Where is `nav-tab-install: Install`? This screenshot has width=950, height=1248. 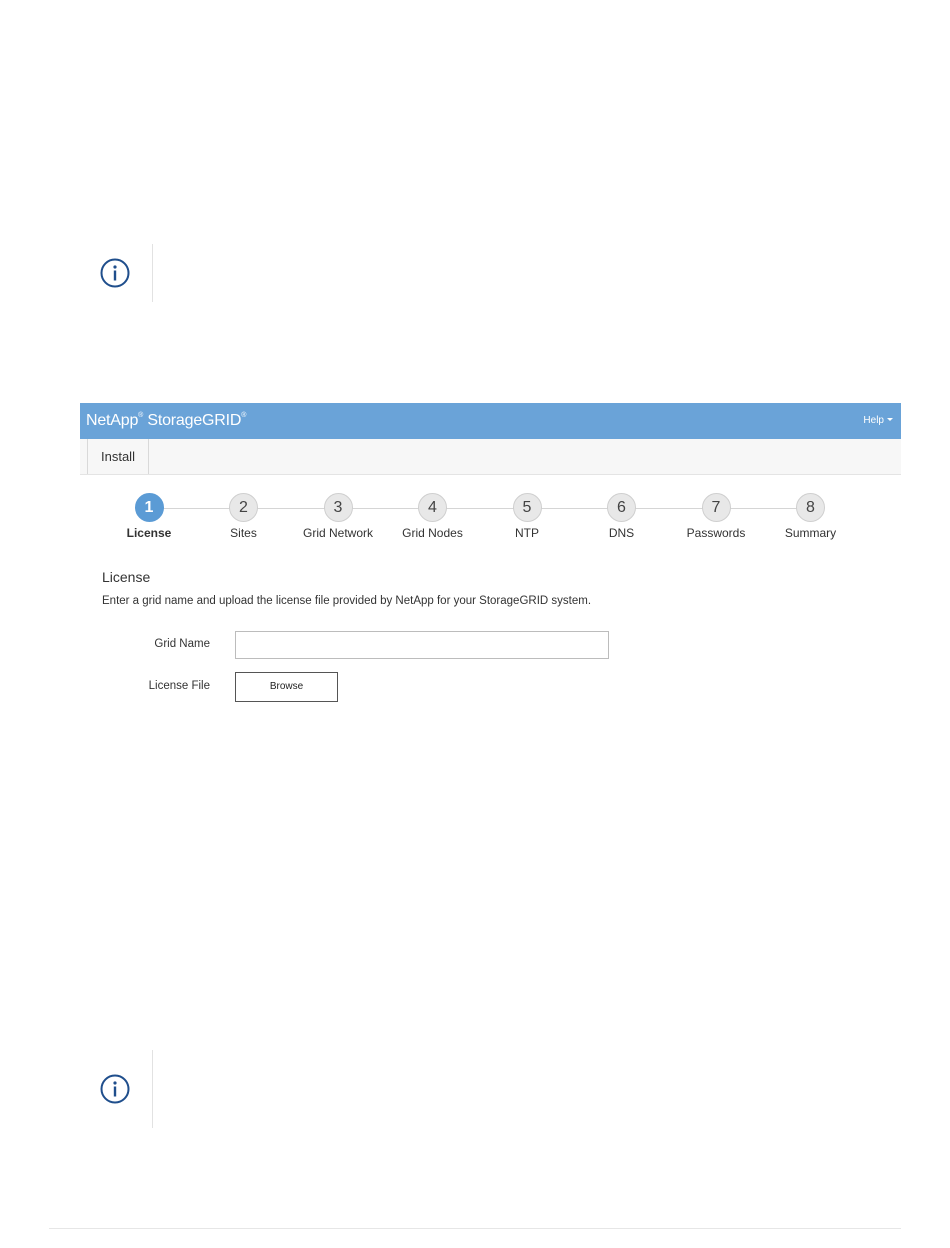
nav-tab-install: Install is located at coordinates (118, 456).